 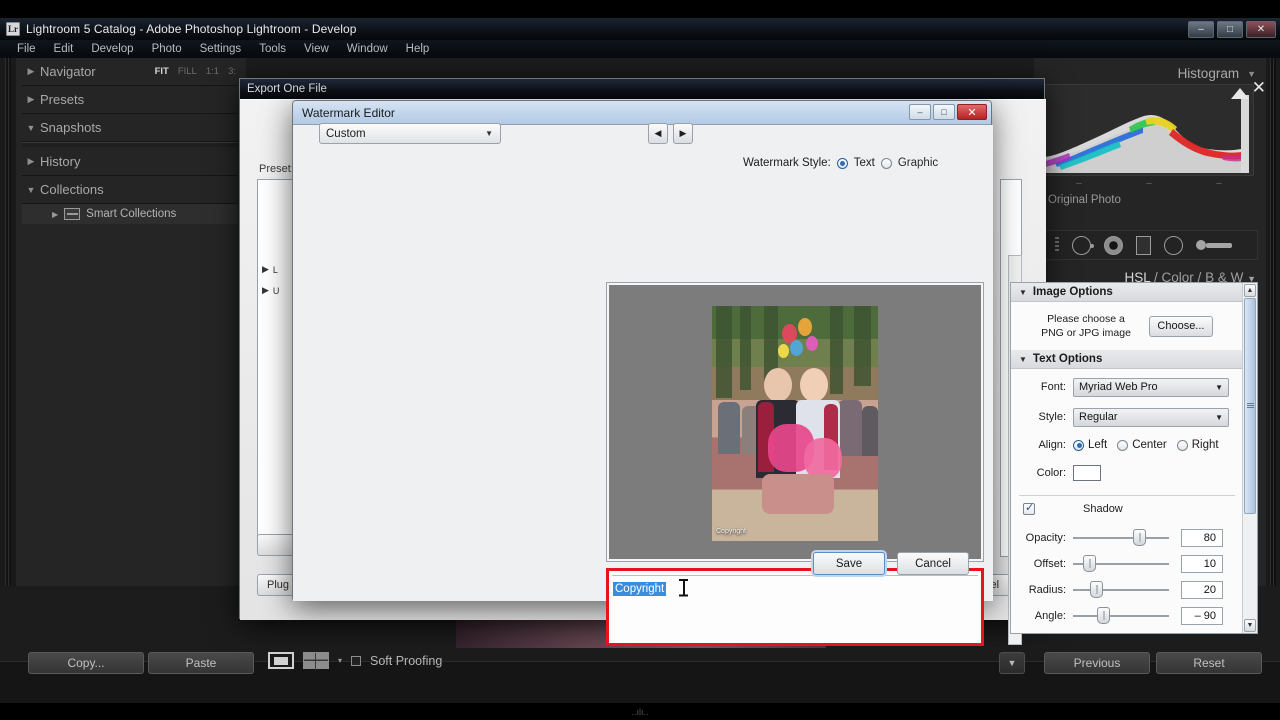 What do you see at coordinates (1029, 508) in the screenshot?
I see `shadow-checkbox` at bounding box center [1029, 508].